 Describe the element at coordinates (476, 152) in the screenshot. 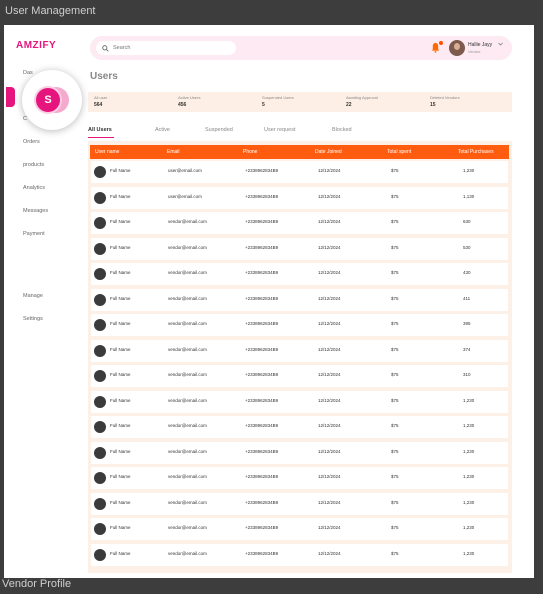

I see `header-total-purchases: Total Purchases` at that location.